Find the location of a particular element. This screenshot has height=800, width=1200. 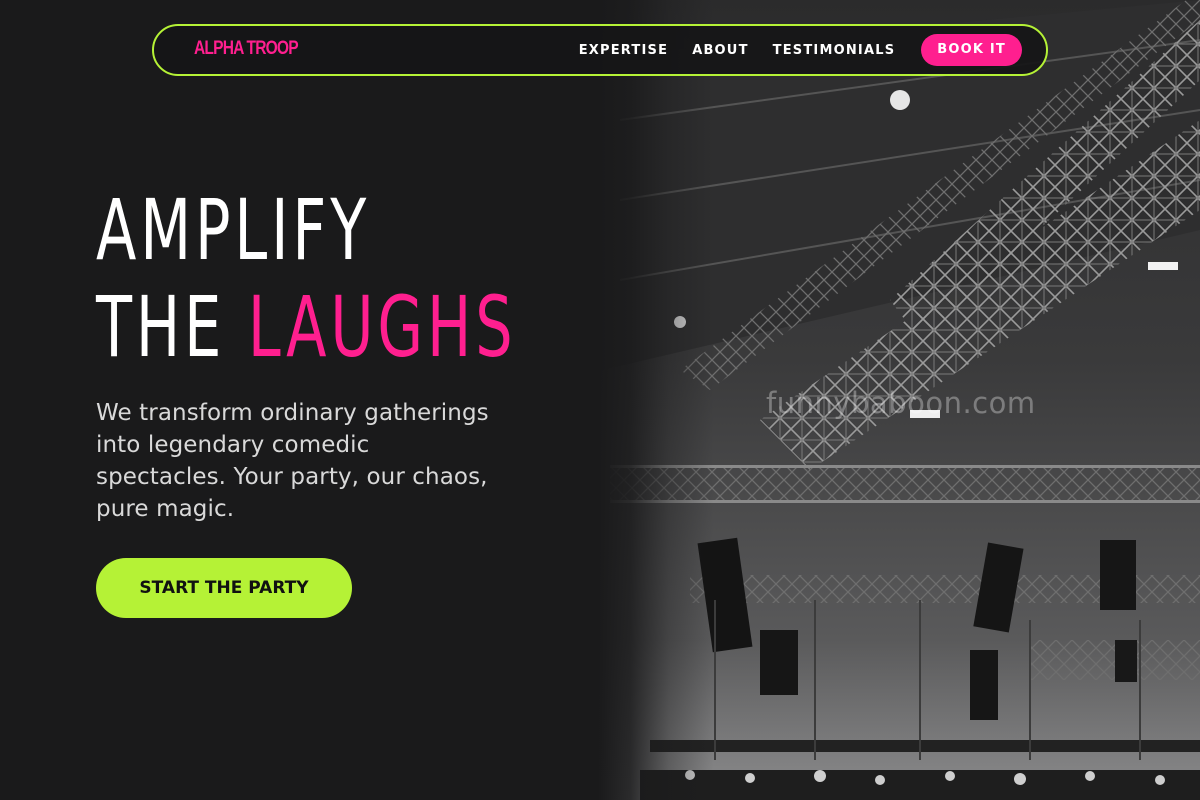

start-the-party-button: START THE PARTY is located at coordinates (224, 588).